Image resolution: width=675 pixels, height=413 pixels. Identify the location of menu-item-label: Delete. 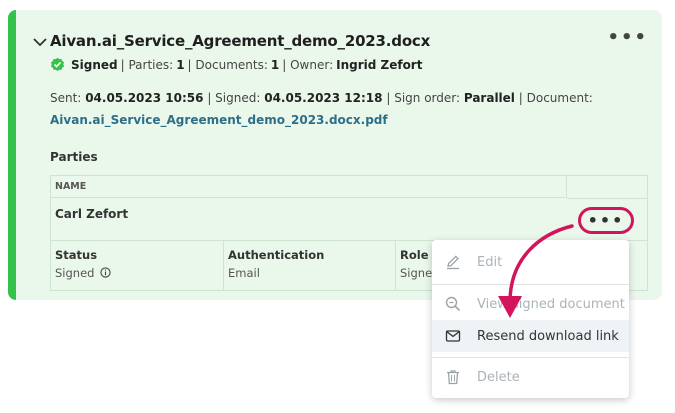
(498, 377).